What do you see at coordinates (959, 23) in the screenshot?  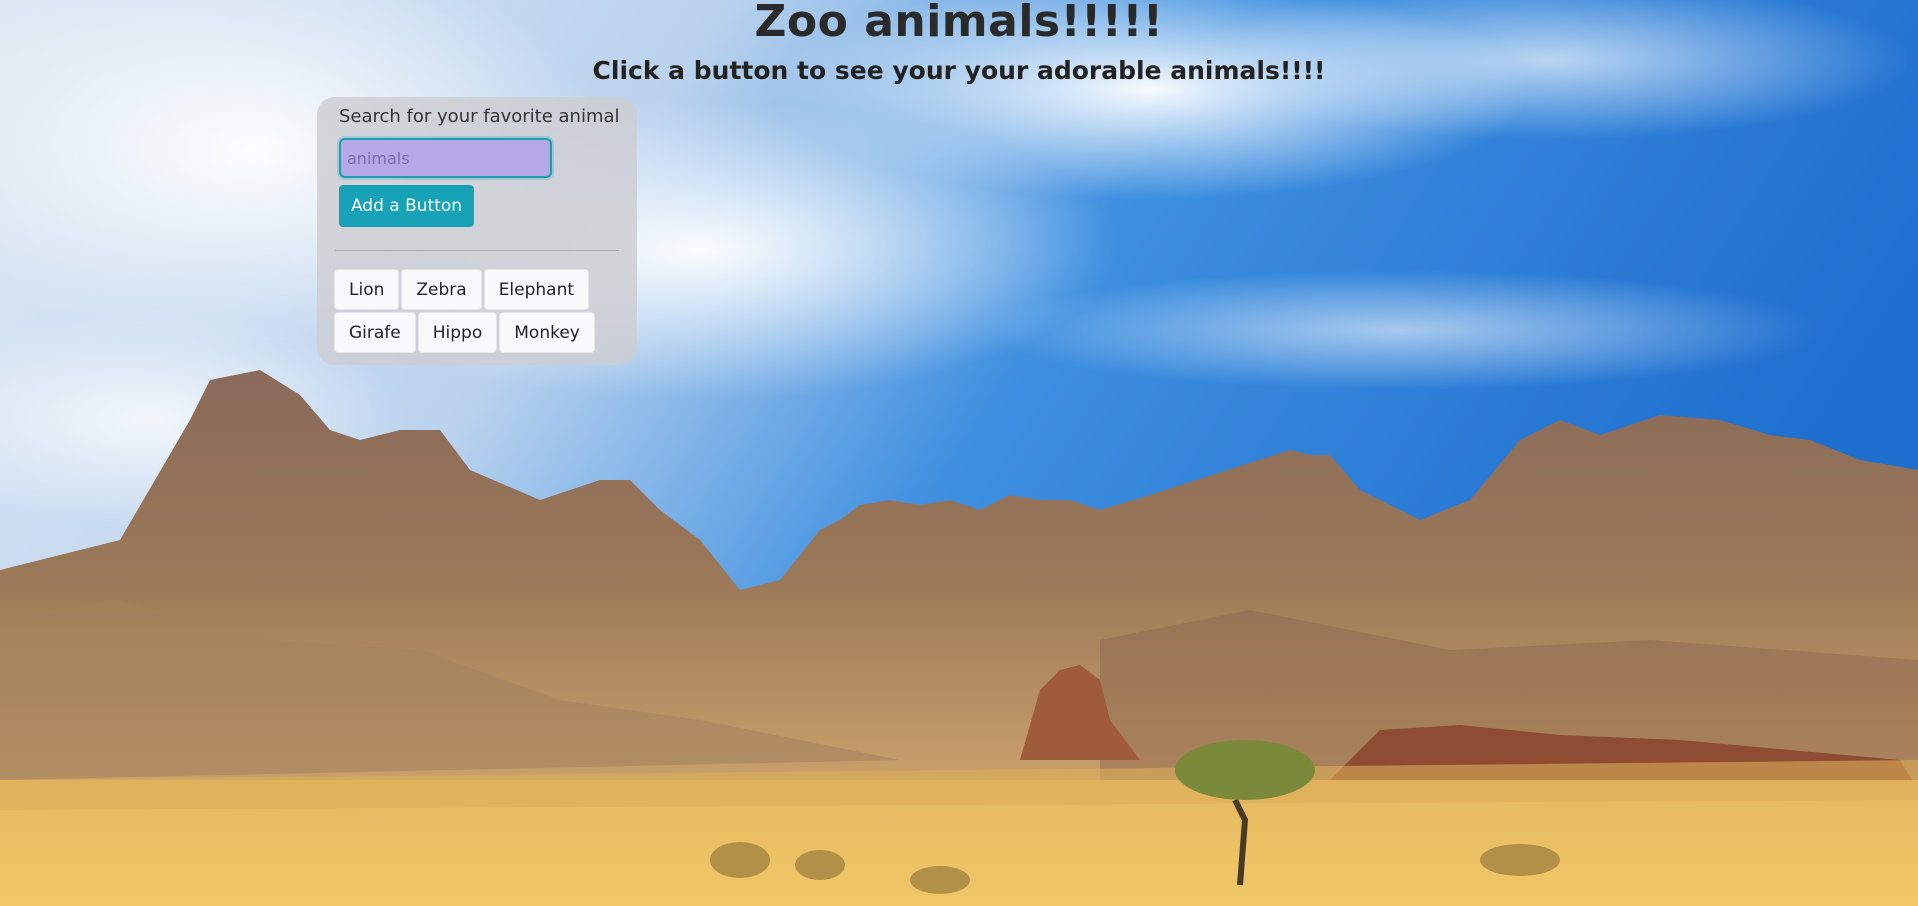 I see `page-title: Zoo animals!!!!!` at bounding box center [959, 23].